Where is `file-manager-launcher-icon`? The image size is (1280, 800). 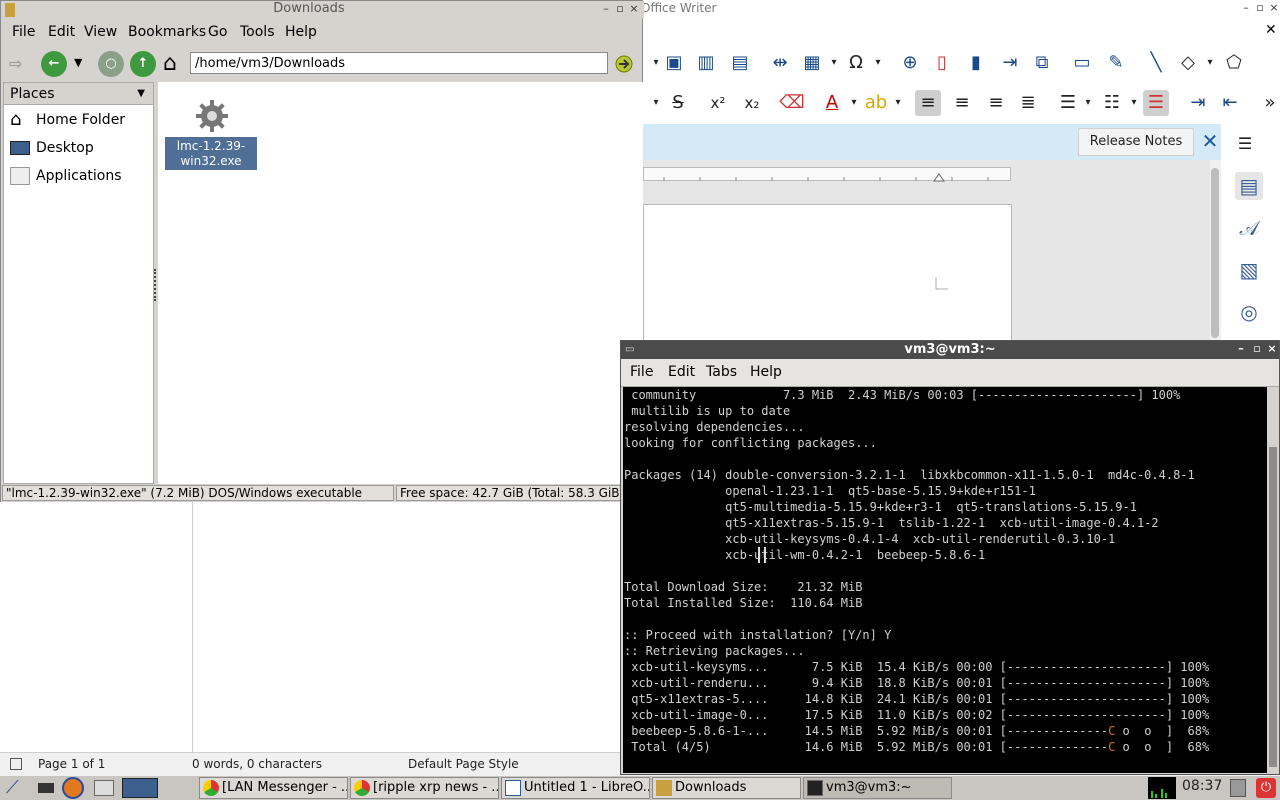 file-manager-launcher-icon is located at coordinates (104, 788).